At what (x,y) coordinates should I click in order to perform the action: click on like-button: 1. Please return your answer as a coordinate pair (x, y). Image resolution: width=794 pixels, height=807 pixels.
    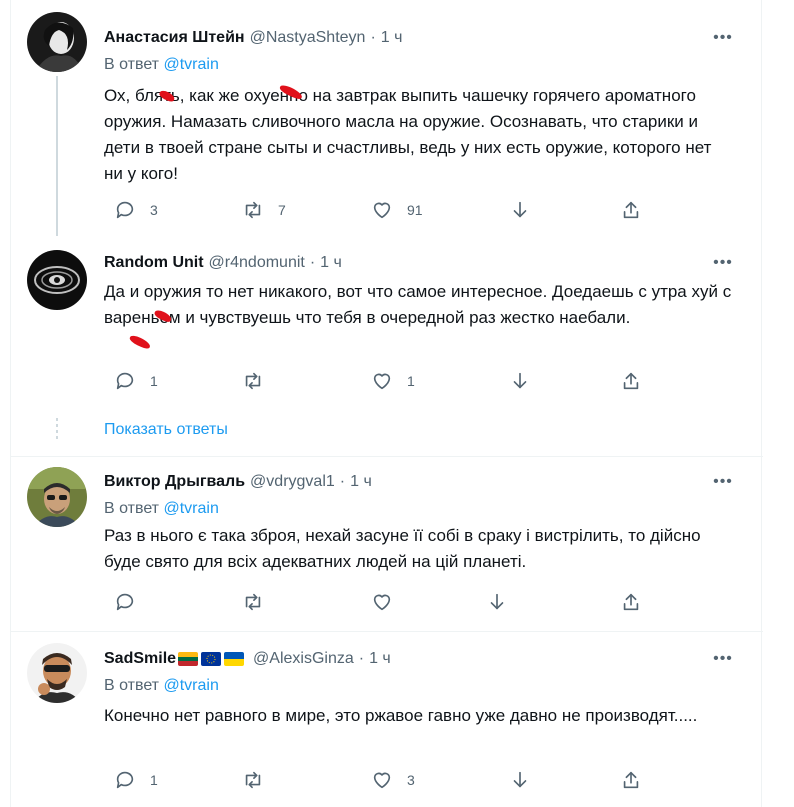
    Looking at the image, I should click on (393, 381).